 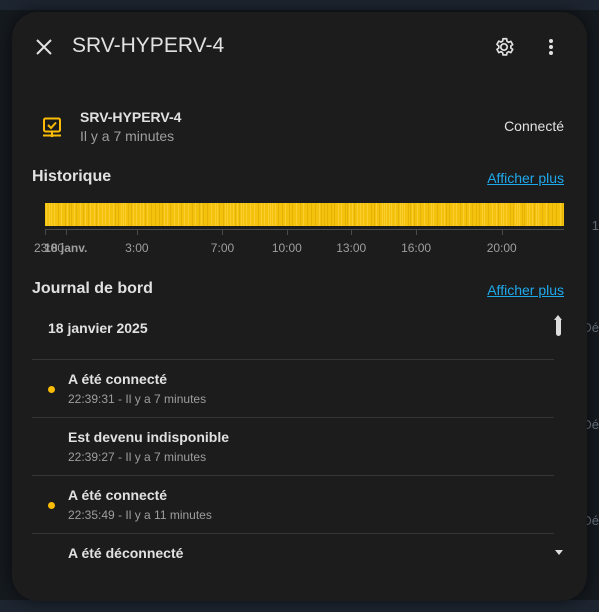 I want to click on settings-button, so click(x=504, y=47).